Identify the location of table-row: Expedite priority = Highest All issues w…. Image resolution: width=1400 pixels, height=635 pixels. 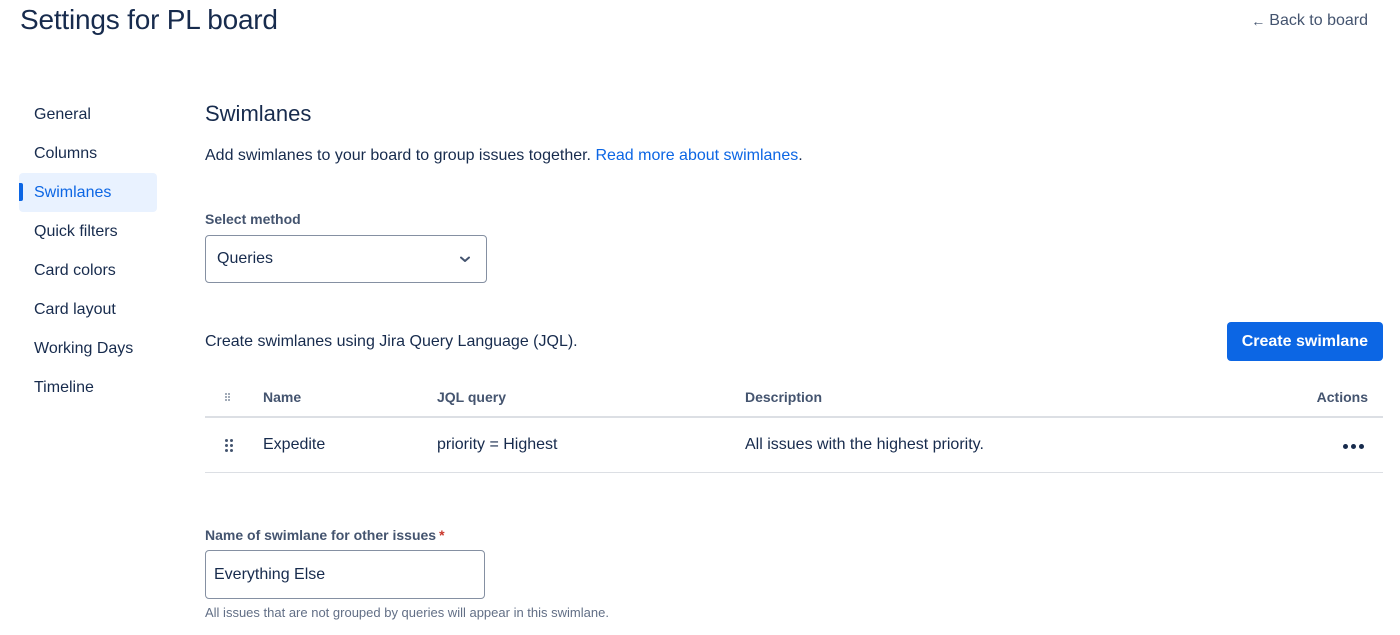
(794, 445).